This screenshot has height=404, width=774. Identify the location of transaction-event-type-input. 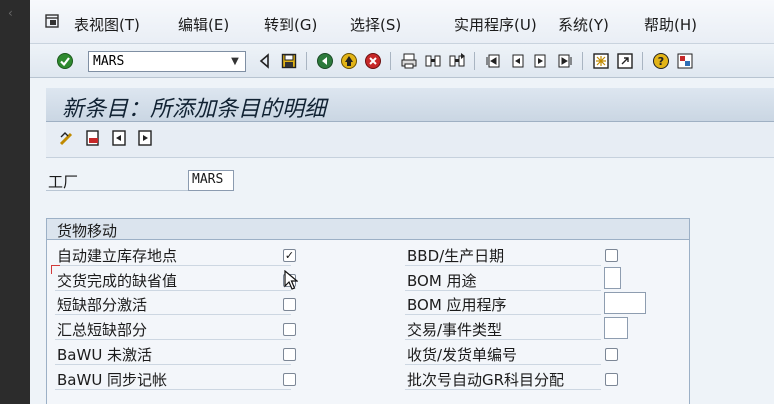
(616, 328).